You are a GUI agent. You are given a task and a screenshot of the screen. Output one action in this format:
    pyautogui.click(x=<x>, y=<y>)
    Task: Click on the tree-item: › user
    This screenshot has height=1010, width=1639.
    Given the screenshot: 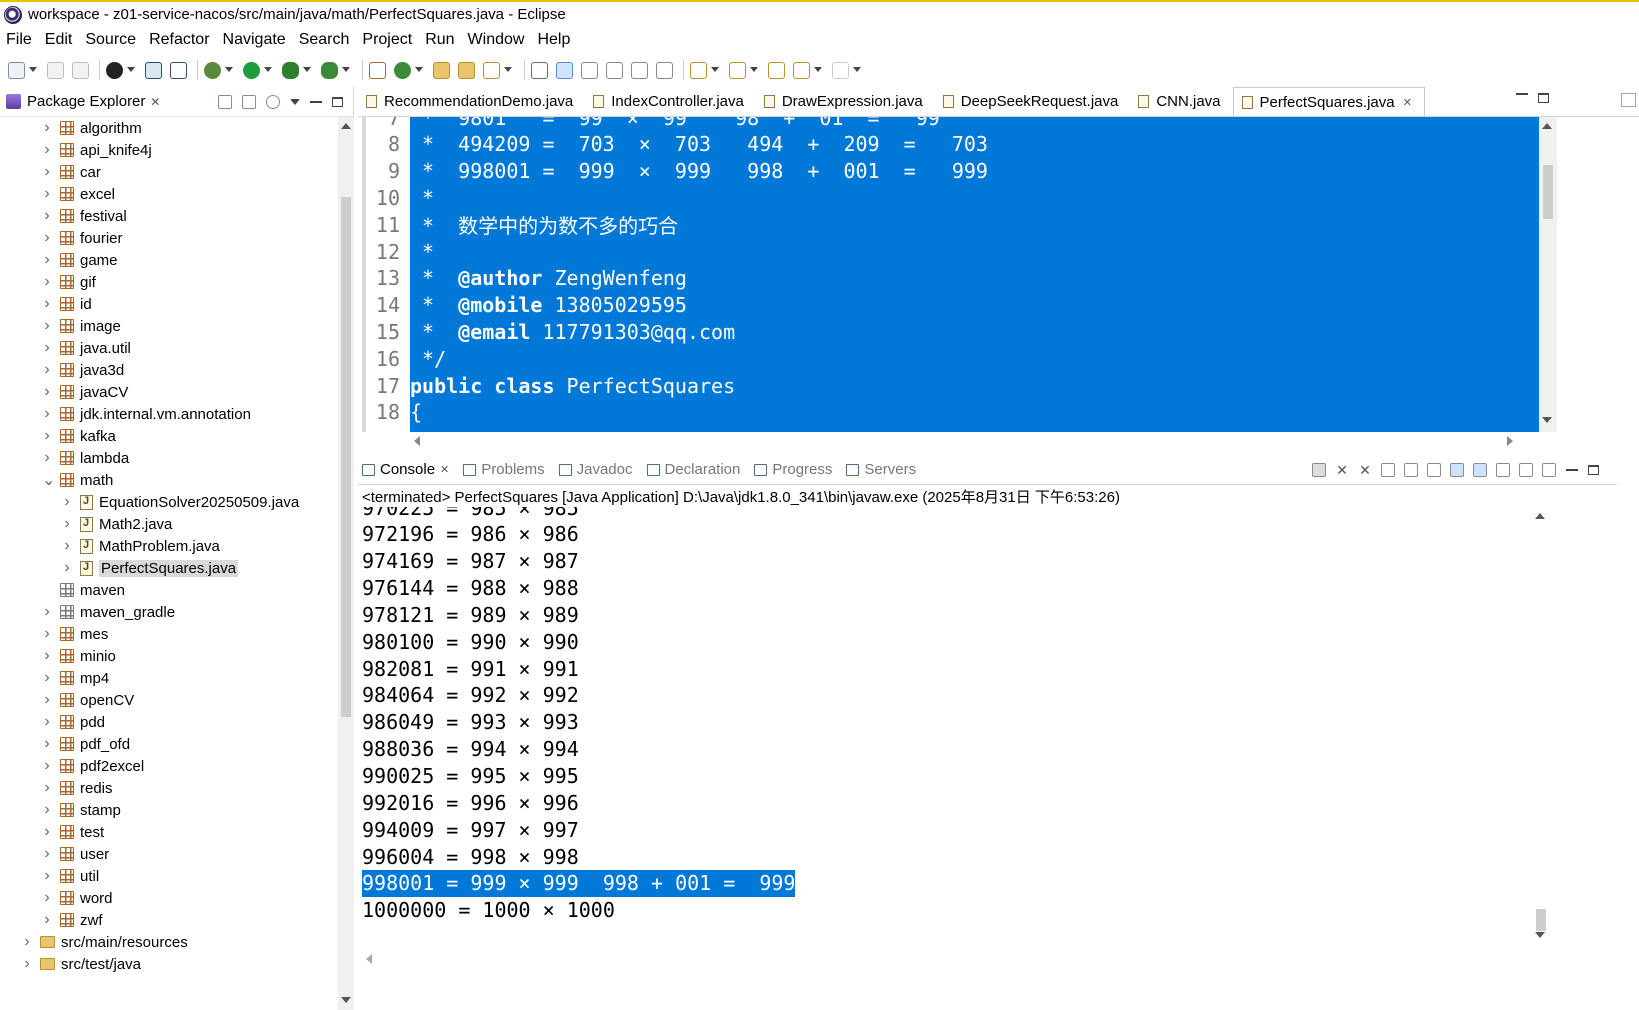 What is the action you would take?
    pyautogui.click(x=169, y=854)
    